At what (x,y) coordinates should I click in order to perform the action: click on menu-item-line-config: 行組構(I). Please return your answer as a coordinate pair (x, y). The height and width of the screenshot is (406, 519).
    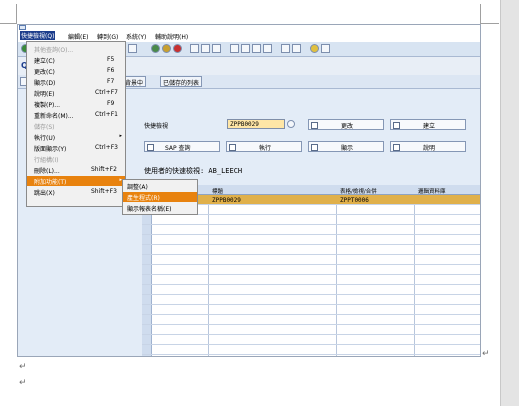
    Looking at the image, I should click on (76, 159).